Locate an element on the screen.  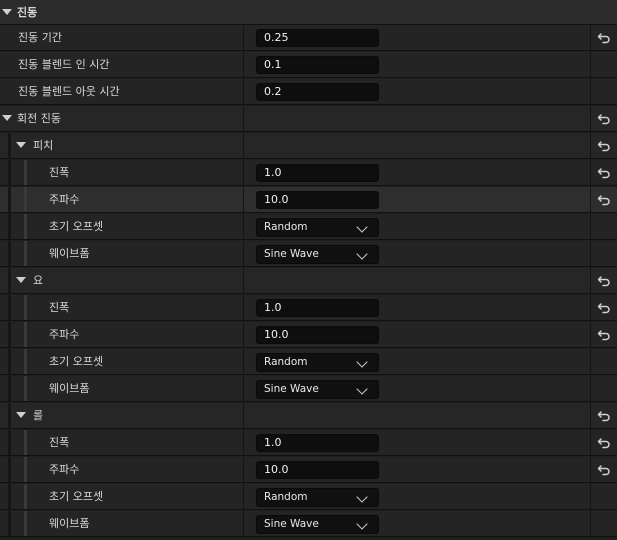
blend-out-input: 0.2 is located at coordinates (317, 92).